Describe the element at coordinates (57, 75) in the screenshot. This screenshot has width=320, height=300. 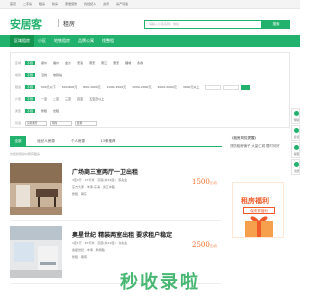
I see `filter-option: 地铁站` at that location.